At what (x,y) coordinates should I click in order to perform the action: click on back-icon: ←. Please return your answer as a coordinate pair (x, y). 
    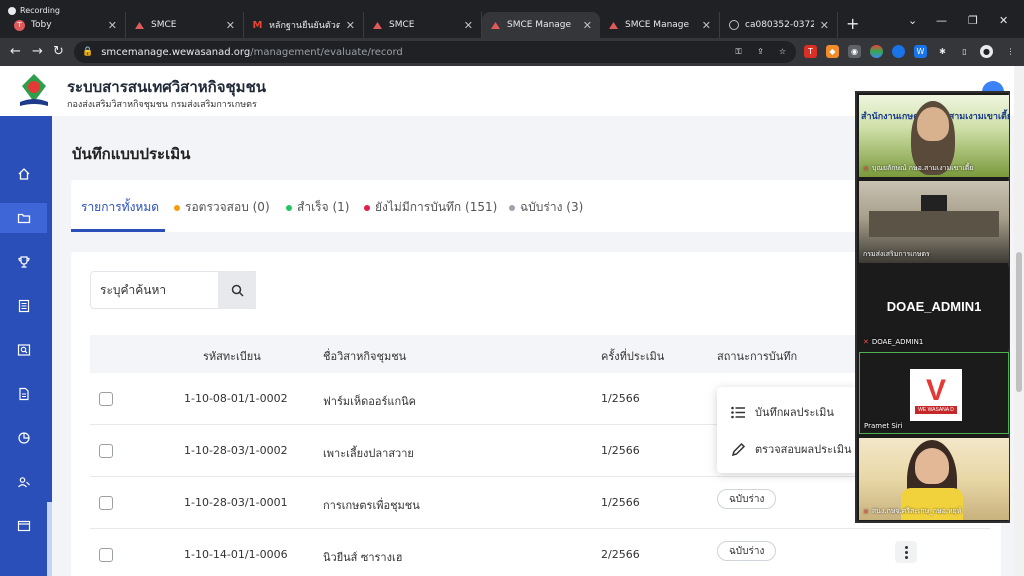
    Looking at the image, I should click on (15, 51).